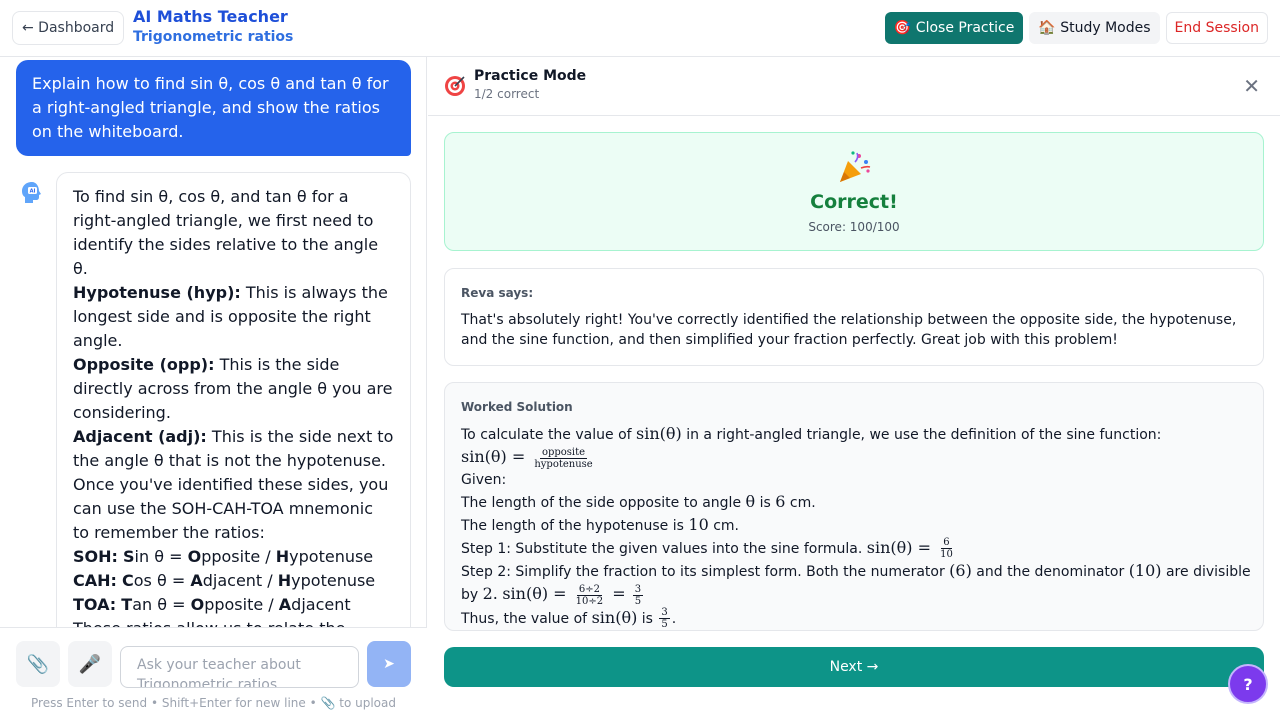 The height and width of the screenshot is (720, 1280). What do you see at coordinates (233, 581) in the screenshot?
I see `cah-line: CAH: Cos θ = Adjacent / Hypotenuse` at bounding box center [233, 581].